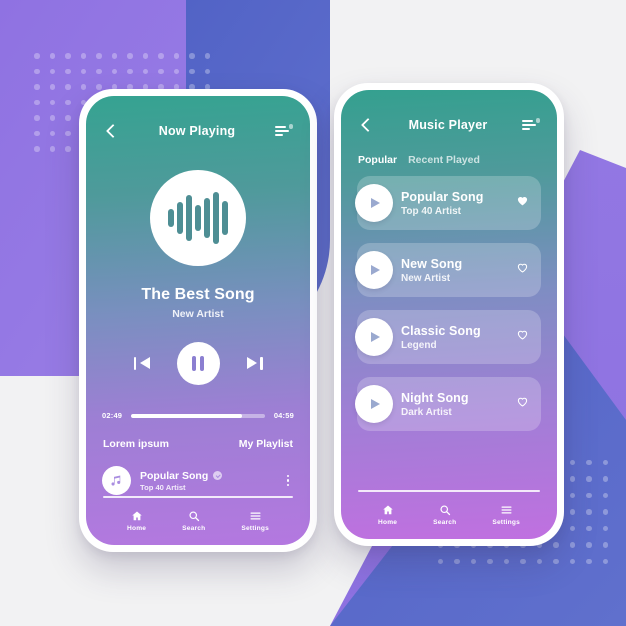 The image size is (626, 626). What do you see at coordinates (377, 160) in the screenshot?
I see `tab-popular: Popular` at bounding box center [377, 160].